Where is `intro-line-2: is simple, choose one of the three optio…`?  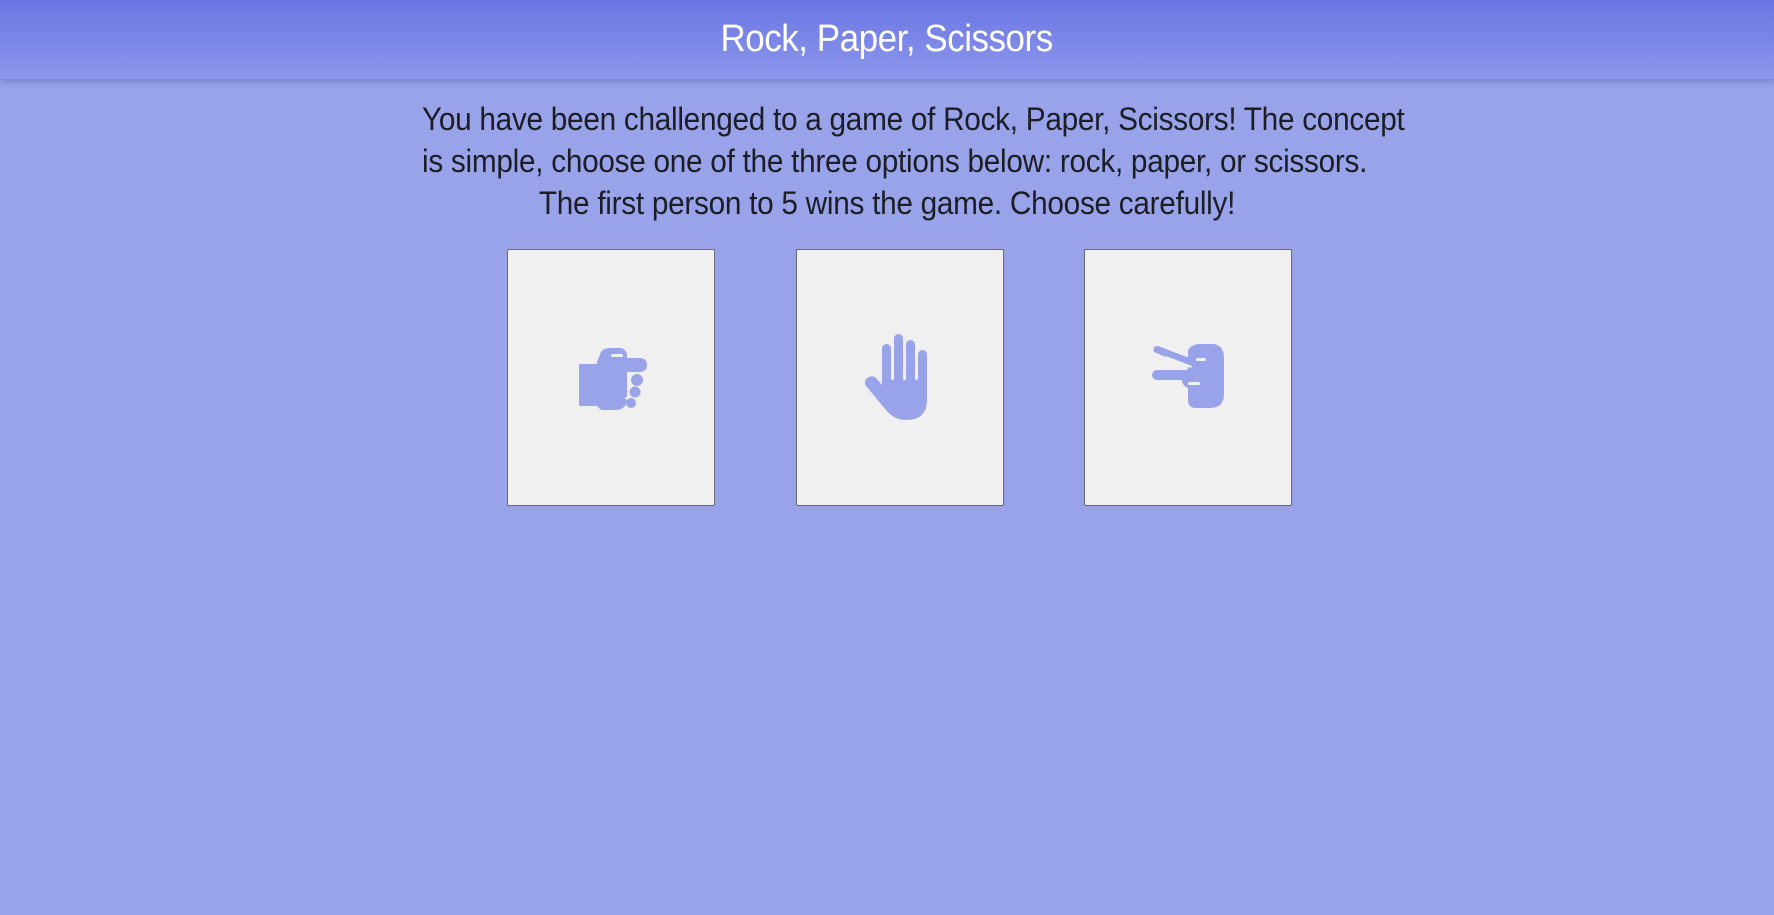 intro-line-2: is simple, choose one of the three optio… is located at coordinates (895, 161).